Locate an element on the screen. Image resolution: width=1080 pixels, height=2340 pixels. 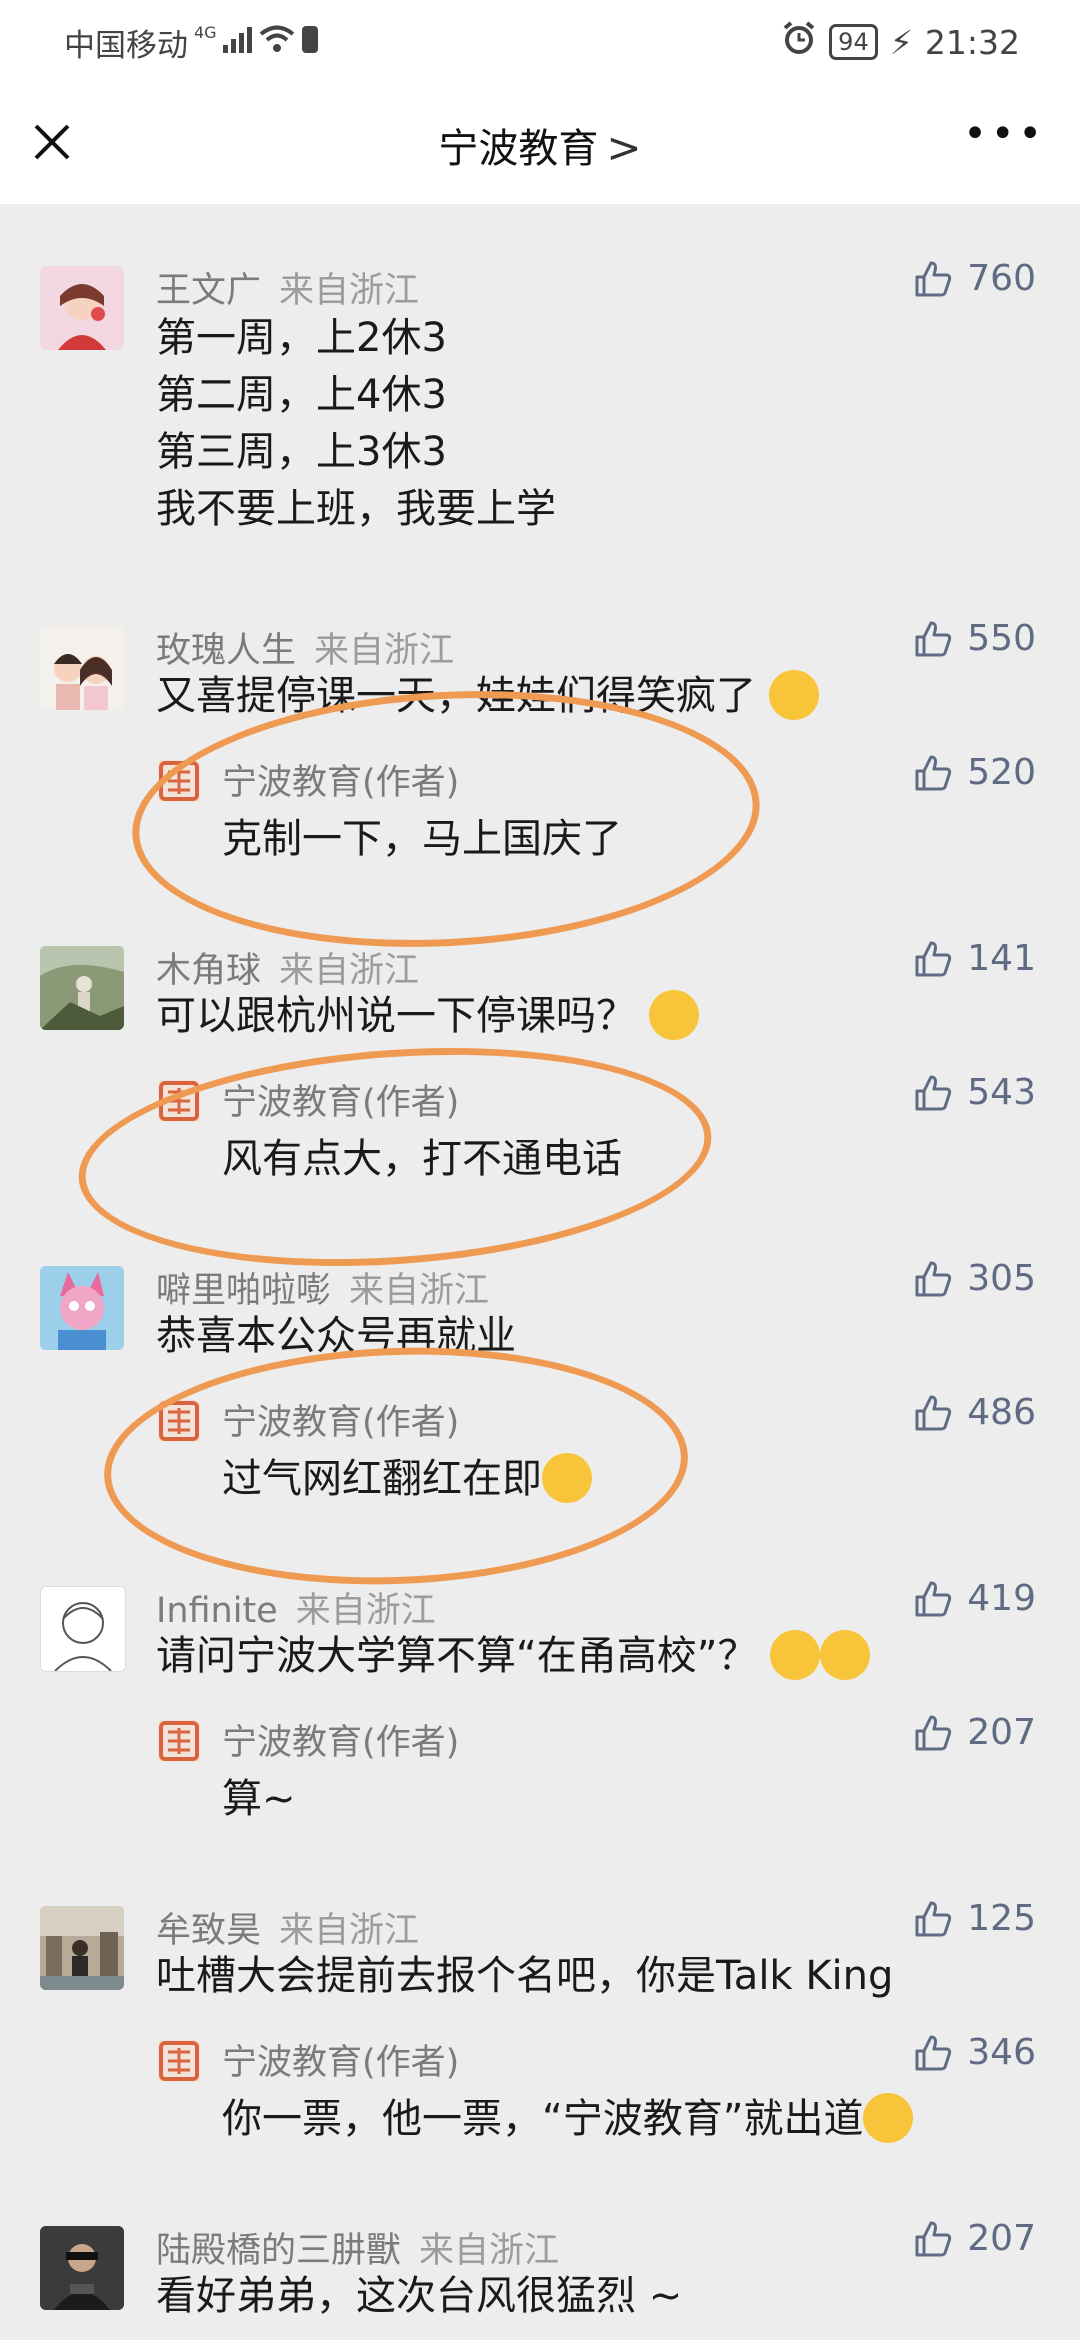
like-button: 550 is located at coordinates (974, 638).